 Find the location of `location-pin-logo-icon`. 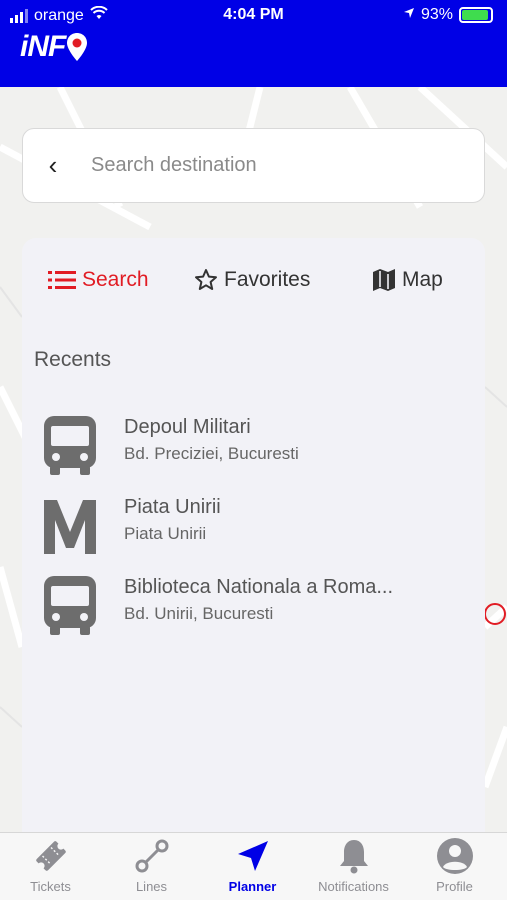

location-pin-logo-icon is located at coordinates (77, 47).